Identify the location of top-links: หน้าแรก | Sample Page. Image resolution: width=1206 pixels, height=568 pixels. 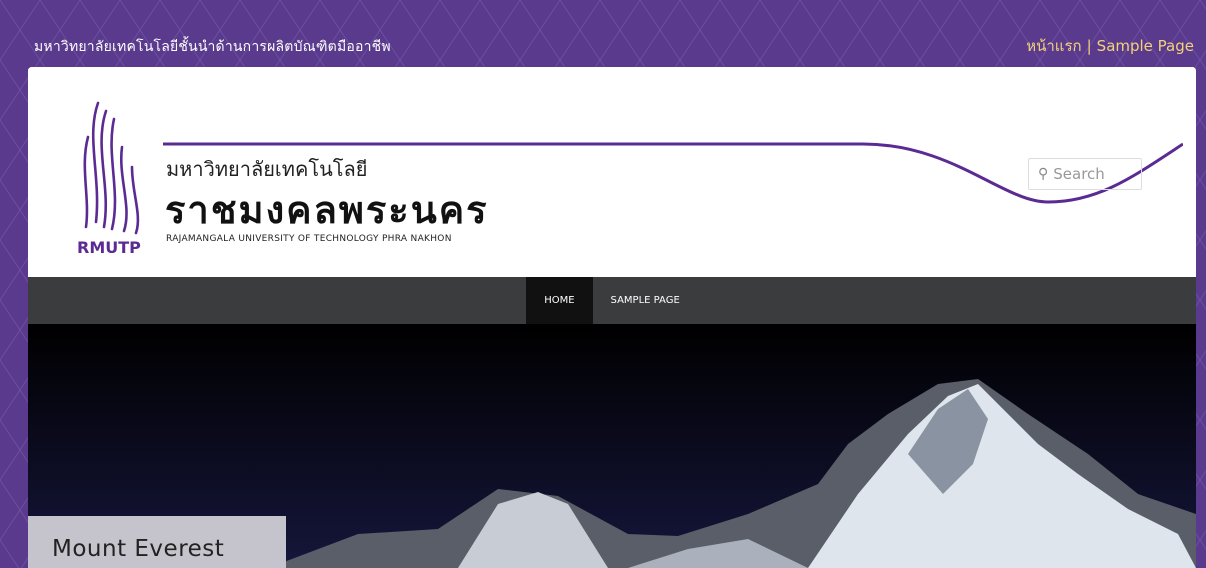
(1110, 46).